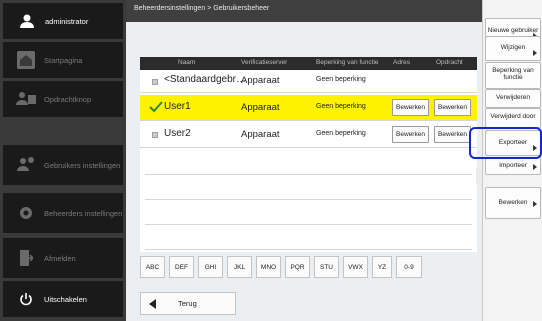 Image resolution: width=542 pixels, height=321 pixels. Describe the element at coordinates (60, 258) in the screenshot. I see `sidebar-item-label: Afmelden` at that location.